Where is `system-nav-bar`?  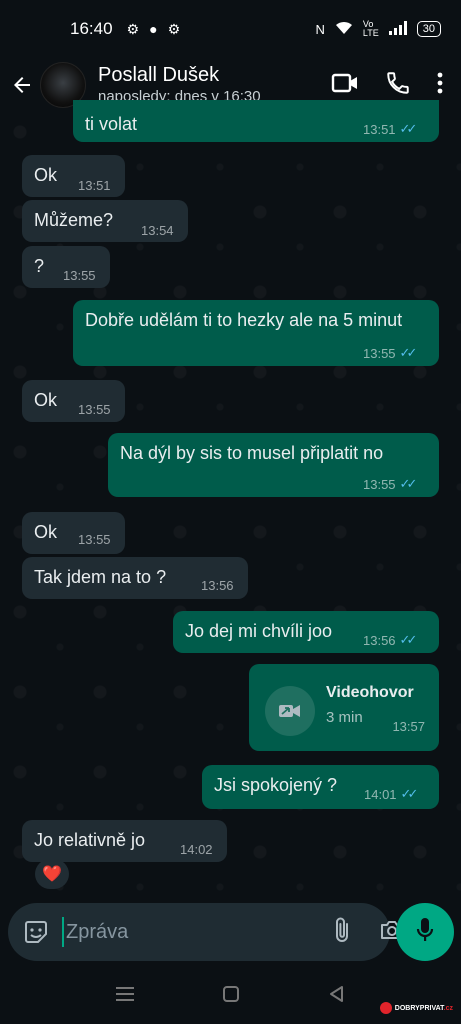 system-nav-bar is located at coordinates (230, 996).